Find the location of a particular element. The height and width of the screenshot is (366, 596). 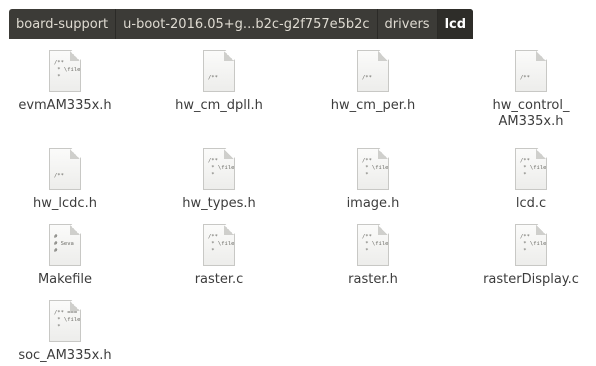

file-name: image.h is located at coordinates (373, 203).